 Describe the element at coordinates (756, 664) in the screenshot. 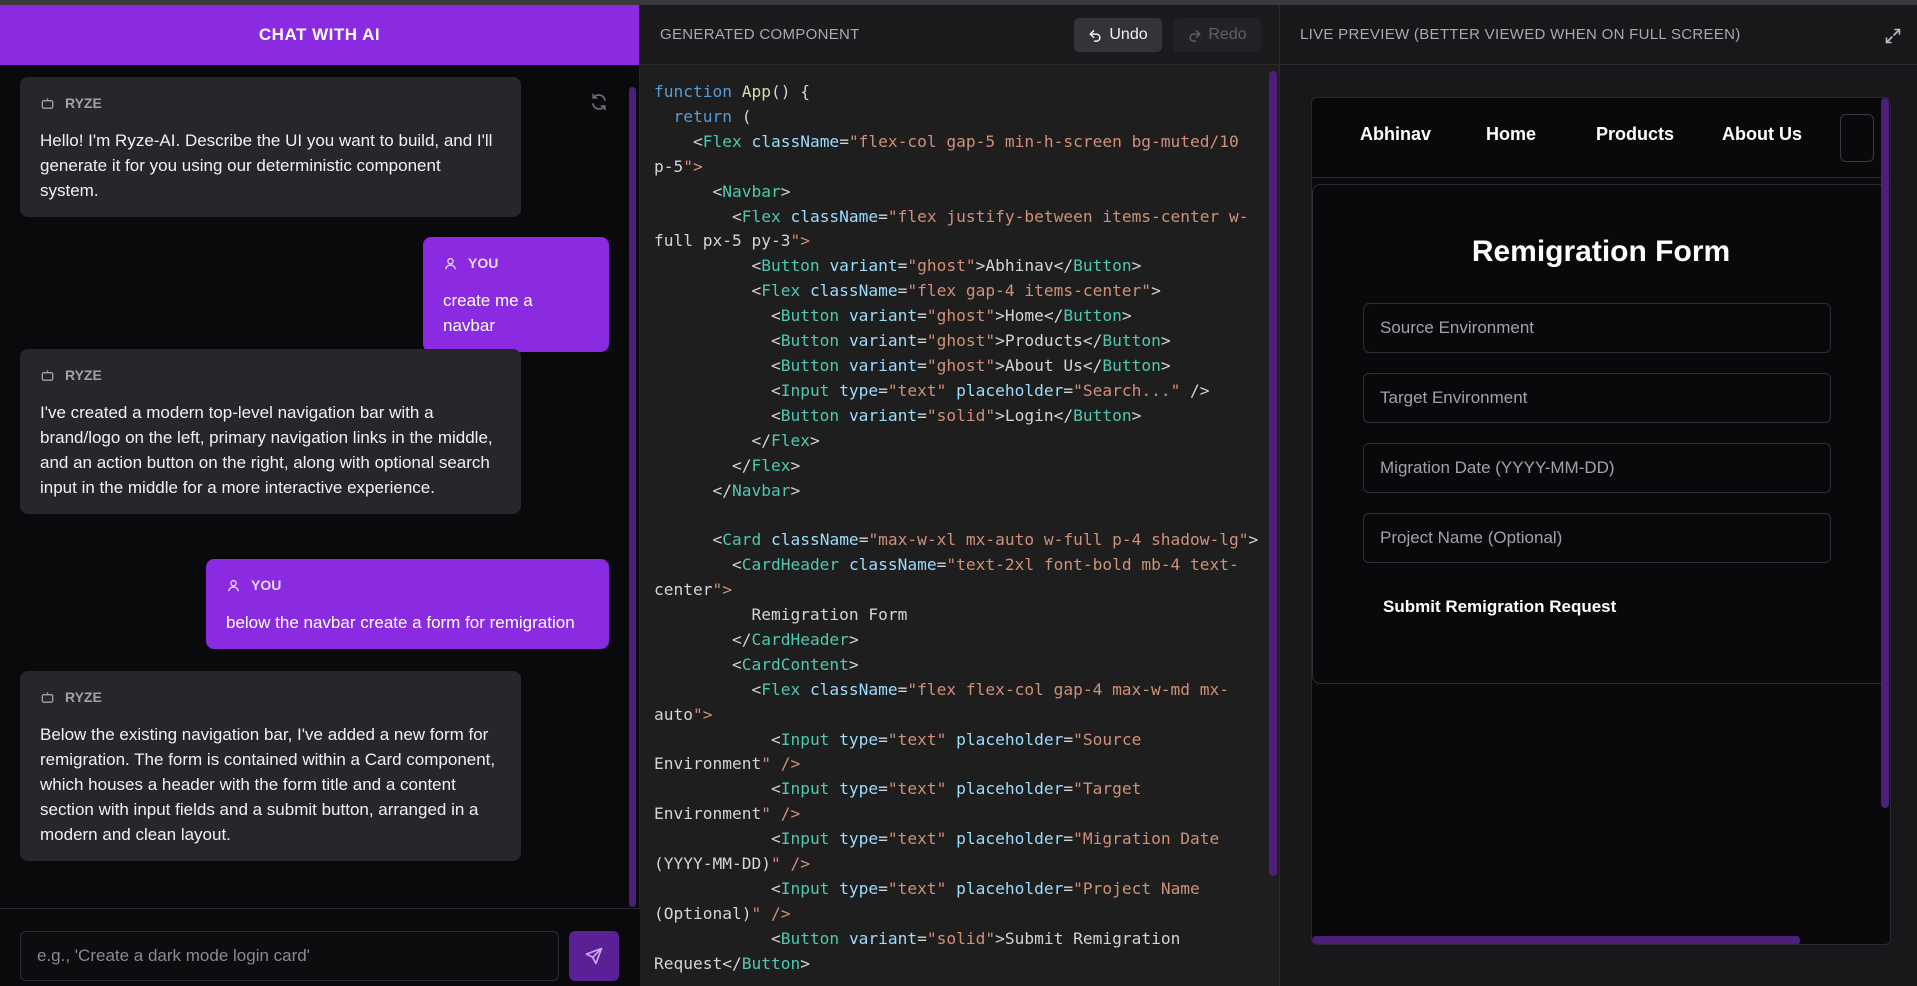

I see `code-line: <CardContent>` at that location.